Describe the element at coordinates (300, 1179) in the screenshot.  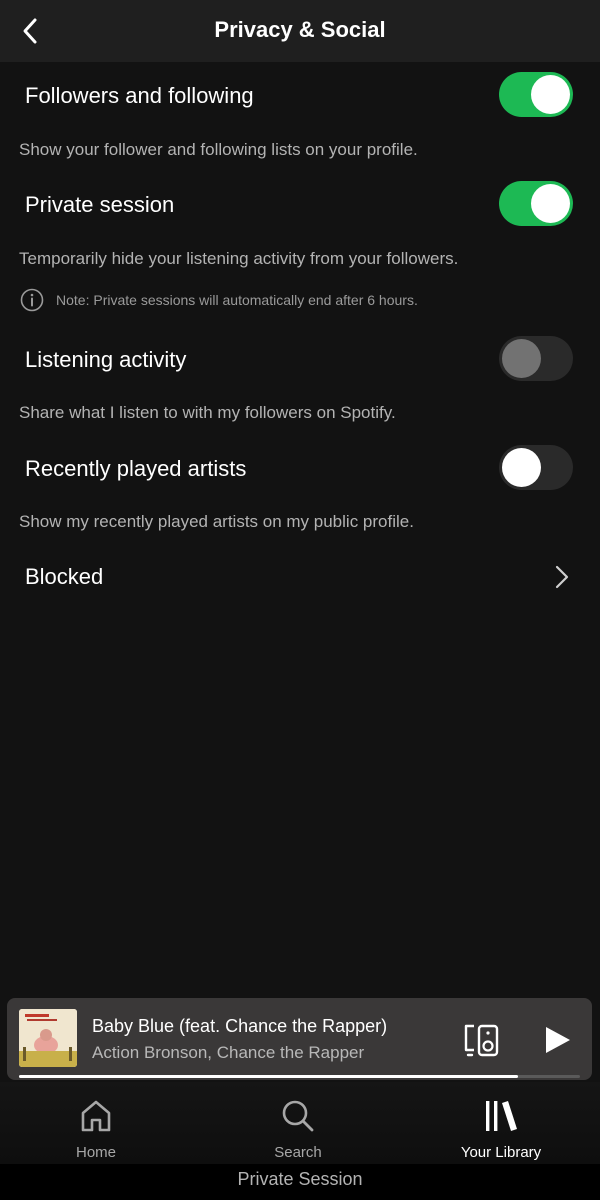
I see `private-session-banner-text: Private Session` at that location.